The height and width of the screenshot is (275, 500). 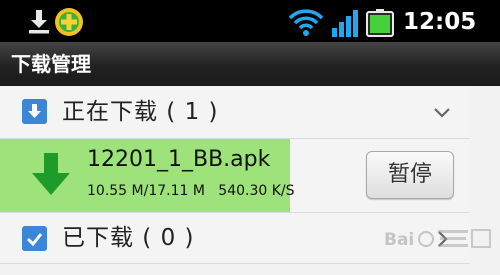 What do you see at coordinates (440, 22) in the screenshot?
I see `status-time: 12:05` at bounding box center [440, 22].